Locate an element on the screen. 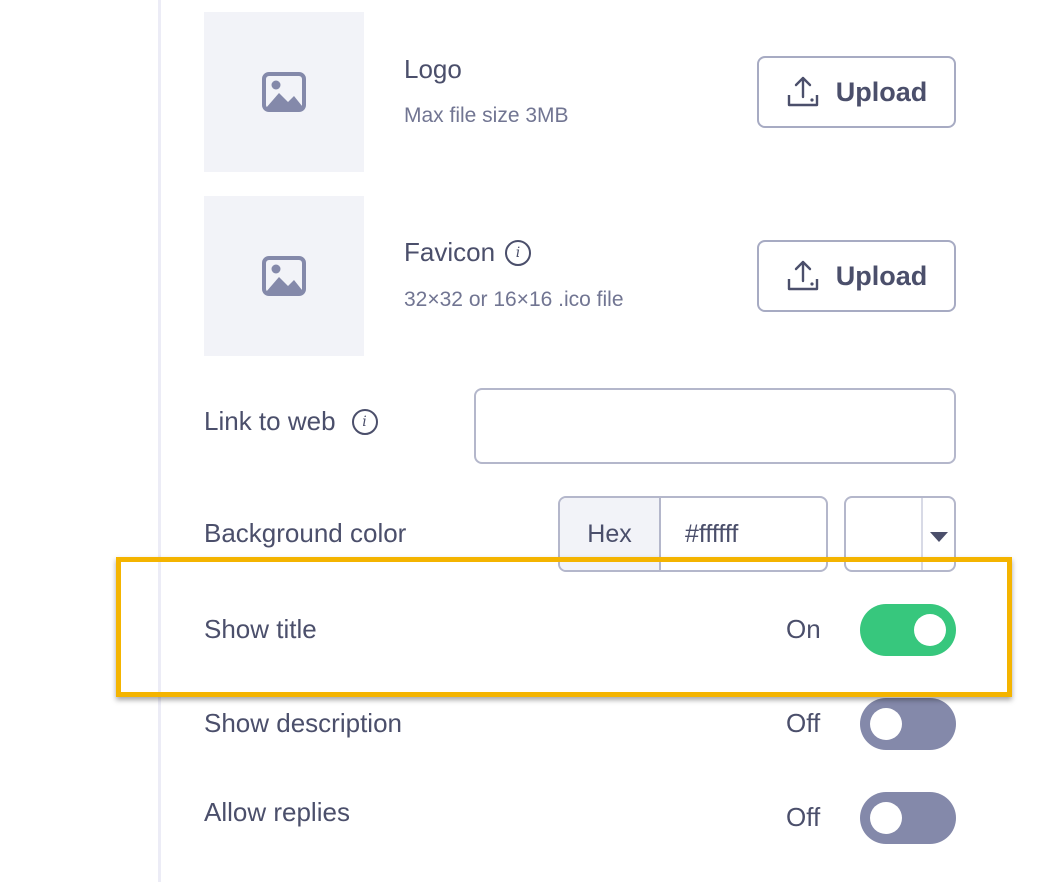 This screenshot has width=1038, height=882. favicon-upload-label: Upload is located at coordinates (881, 275).